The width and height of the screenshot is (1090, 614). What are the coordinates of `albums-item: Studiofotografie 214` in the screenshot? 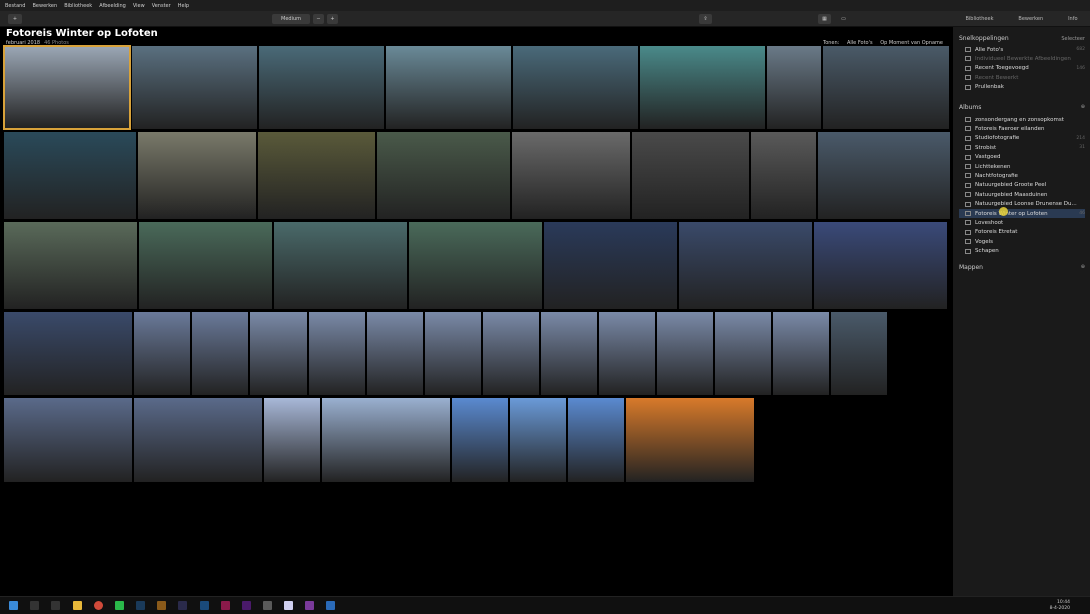 It's located at (1022, 138).